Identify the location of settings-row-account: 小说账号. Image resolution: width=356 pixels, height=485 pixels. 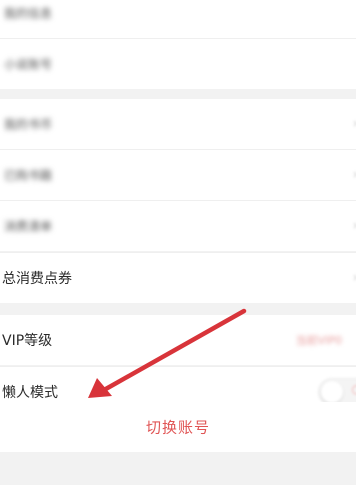
(178, 64).